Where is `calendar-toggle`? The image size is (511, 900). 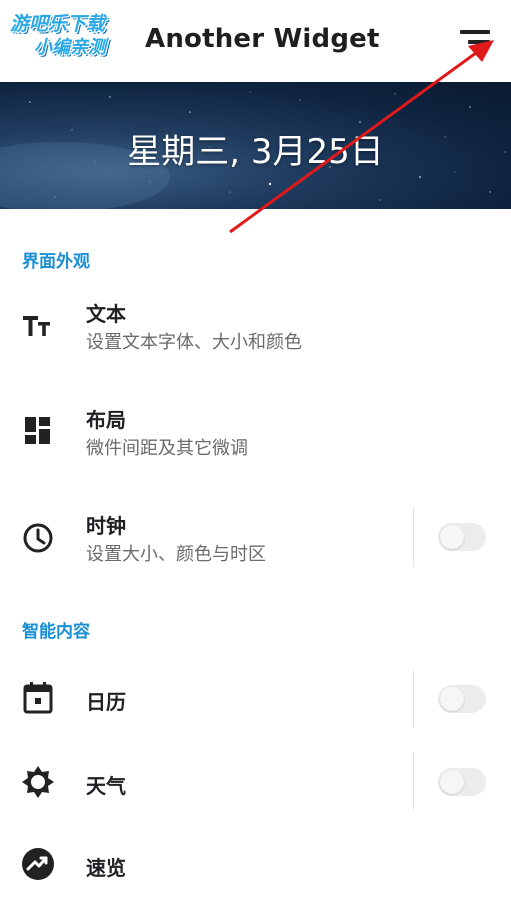 calendar-toggle is located at coordinates (462, 699).